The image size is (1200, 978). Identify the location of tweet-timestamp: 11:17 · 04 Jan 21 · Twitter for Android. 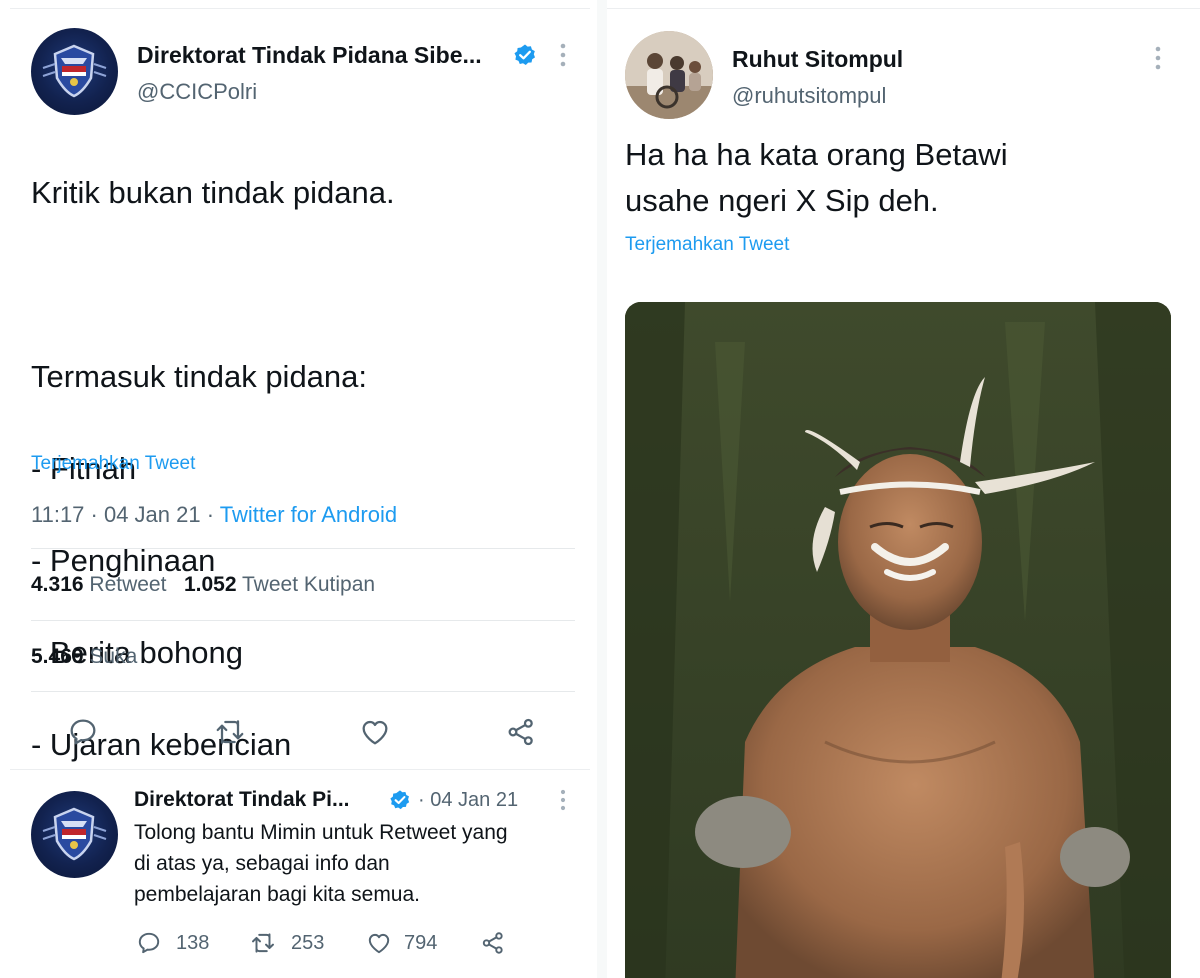
(214, 515).